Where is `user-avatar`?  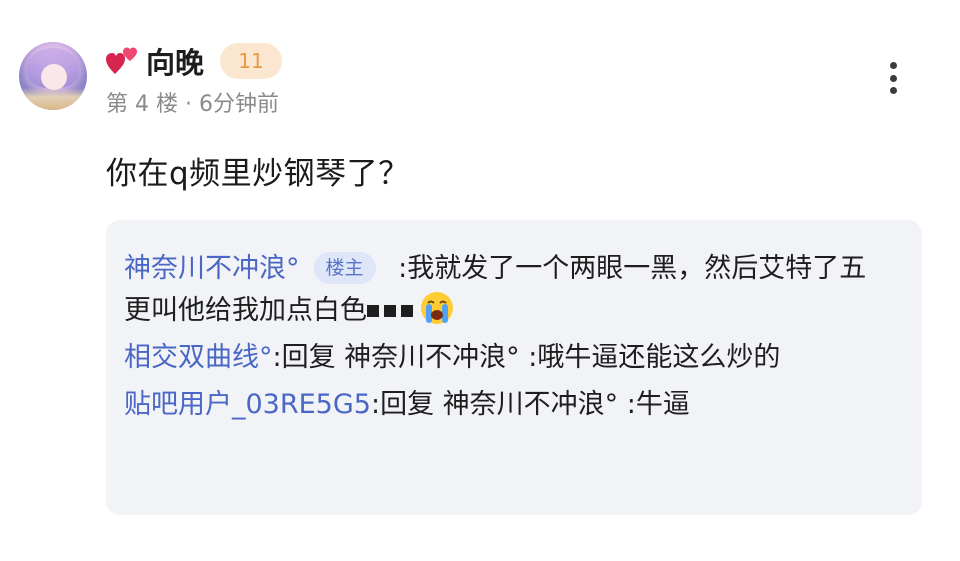
user-avatar is located at coordinates (53, 76).